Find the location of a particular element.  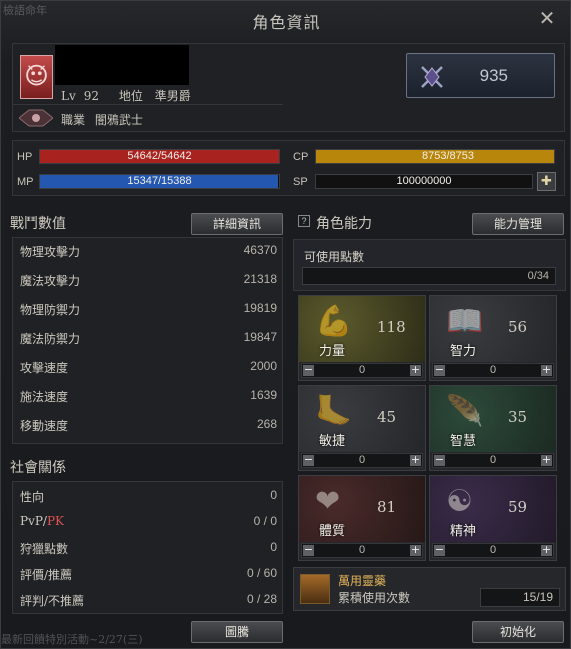

available-points-box: 可使用點數 0/34 is located at coordinates (429, 265).